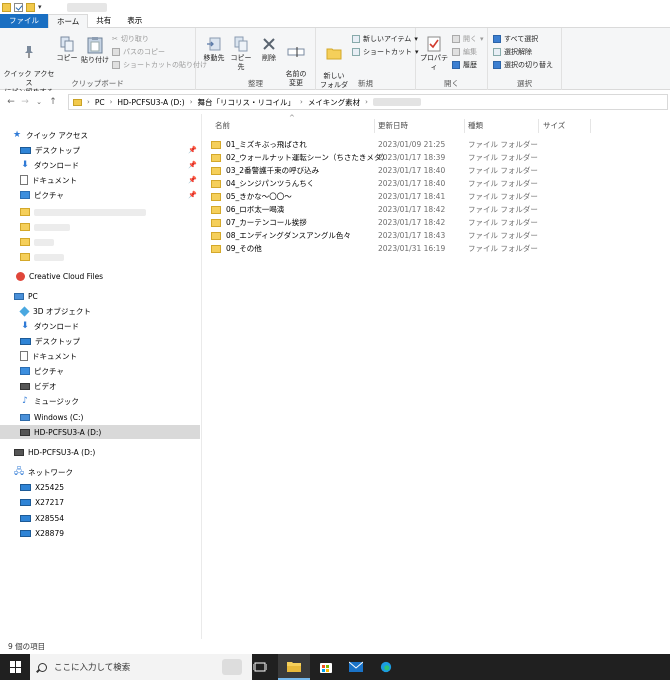  What do you see at coordinates (376, 222) in the screenshot?
I see `file-row: 07_カーテンコール挨拶 2023/01/17 18:42 ファイル フォルダー` at bounding box center [376, 222].